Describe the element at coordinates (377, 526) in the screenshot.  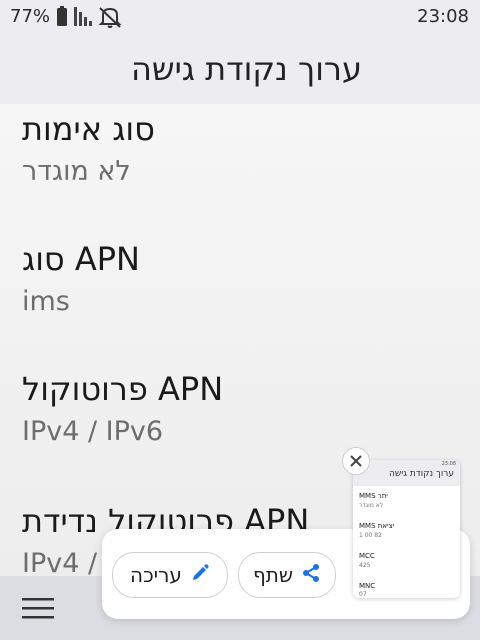
I see `thumb-row-title: MMS יציאת` at that location.